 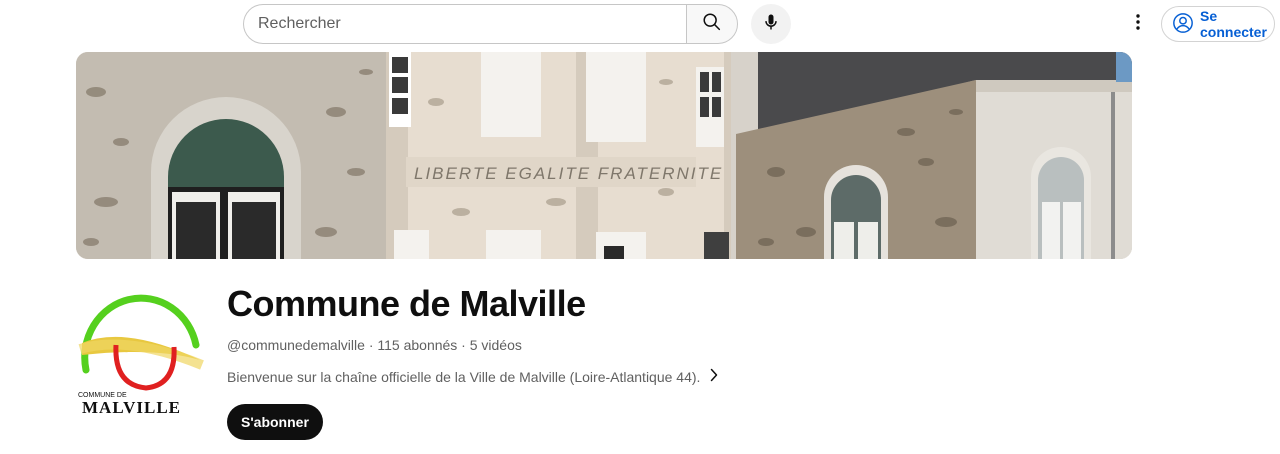 I want to click on channel-avatar: COMMUNE DE MALVILLE, so click(x=140, y=365).